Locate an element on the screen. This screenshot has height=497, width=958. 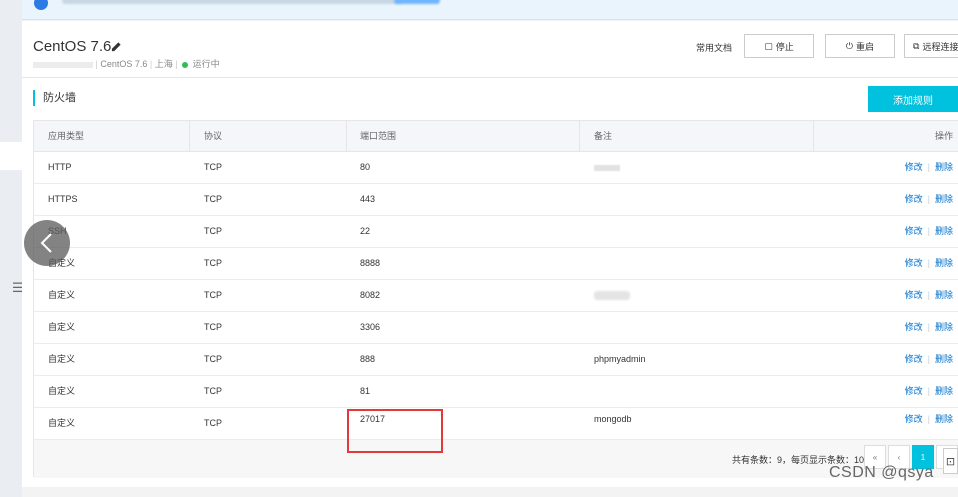
remote-connect-button: ⧉ 远程连接 is located at coordinates (931, 46).